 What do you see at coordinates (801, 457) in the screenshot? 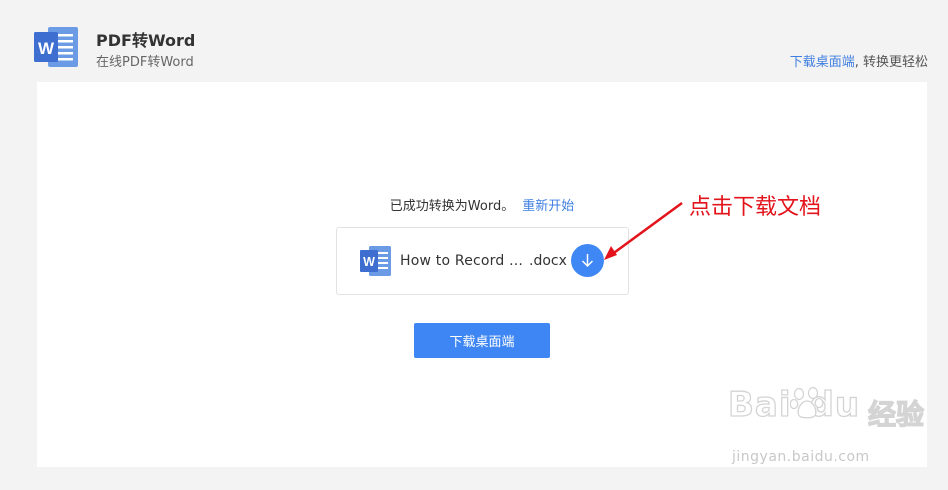
I see `watermark-url: jingyan.baidu.com` at bounding box center [801, 457].